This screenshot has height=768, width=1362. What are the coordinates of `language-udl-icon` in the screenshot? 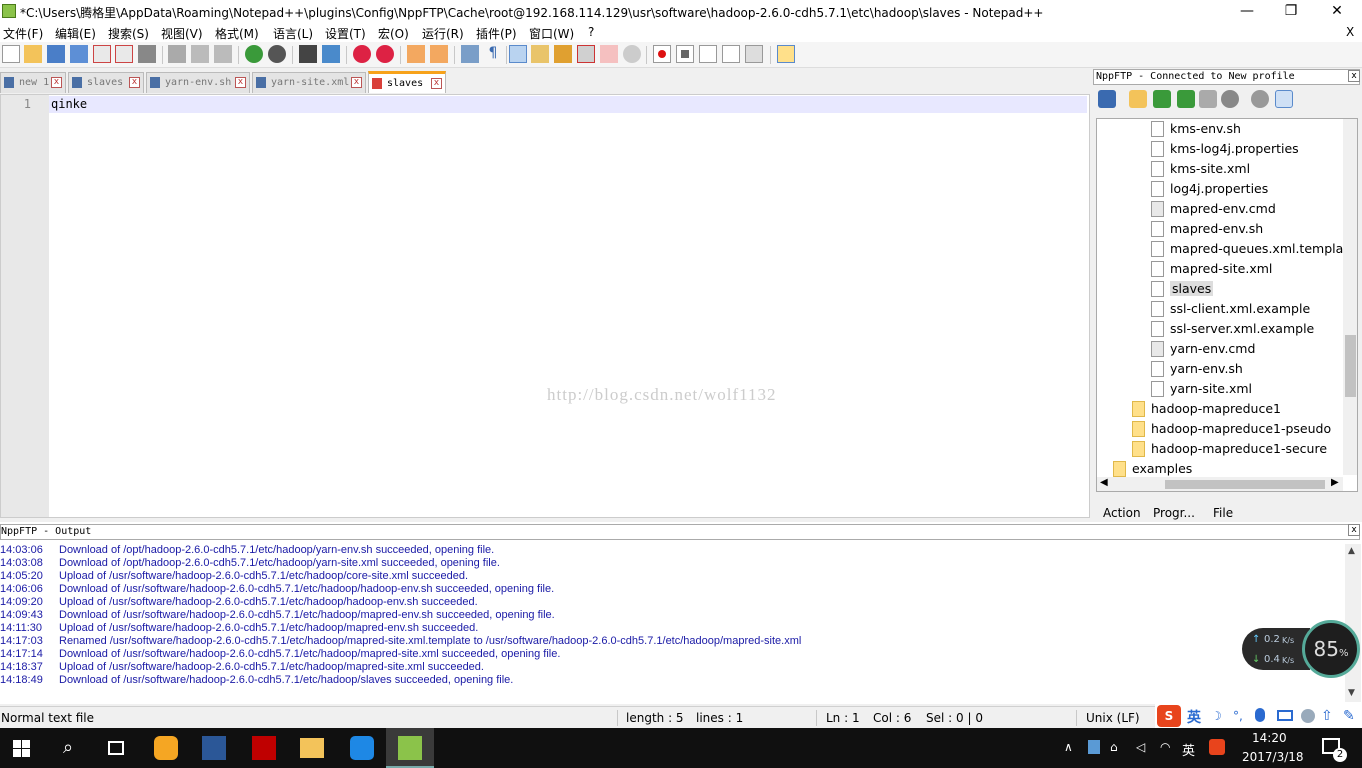 It's located at (540, 54).